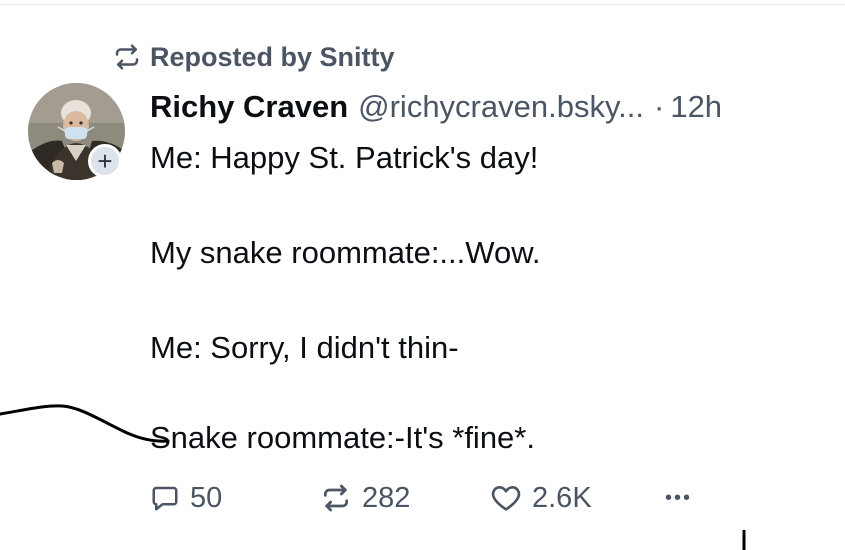 Image resolution: width=845 pixels, height=550 pixels. What do you see at coordinates (206, 497) in the screenshot?
I see `reply-count: 50` at bounding box center [206, 497].